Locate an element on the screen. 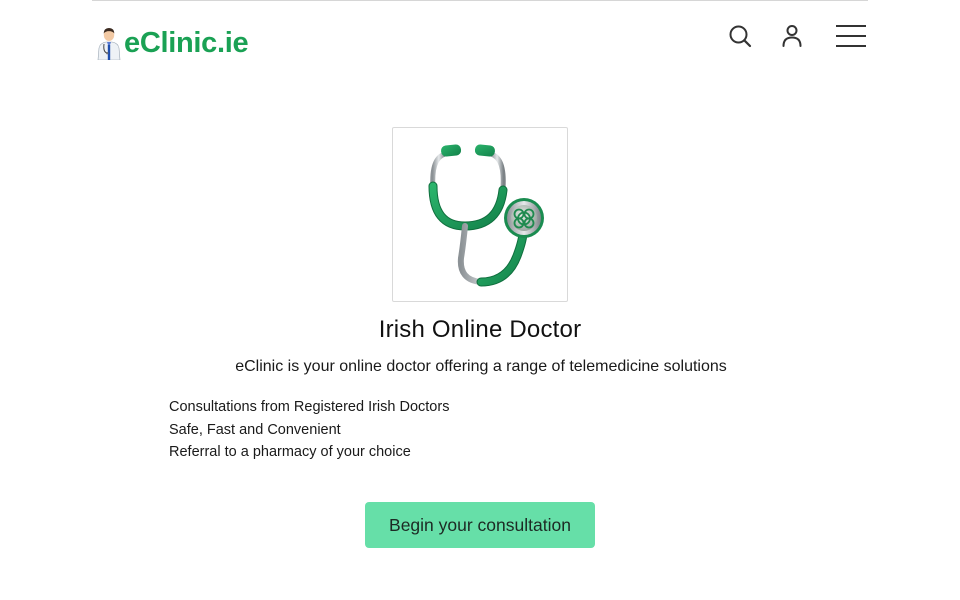  hero-image is located at coordinates (480, 214).